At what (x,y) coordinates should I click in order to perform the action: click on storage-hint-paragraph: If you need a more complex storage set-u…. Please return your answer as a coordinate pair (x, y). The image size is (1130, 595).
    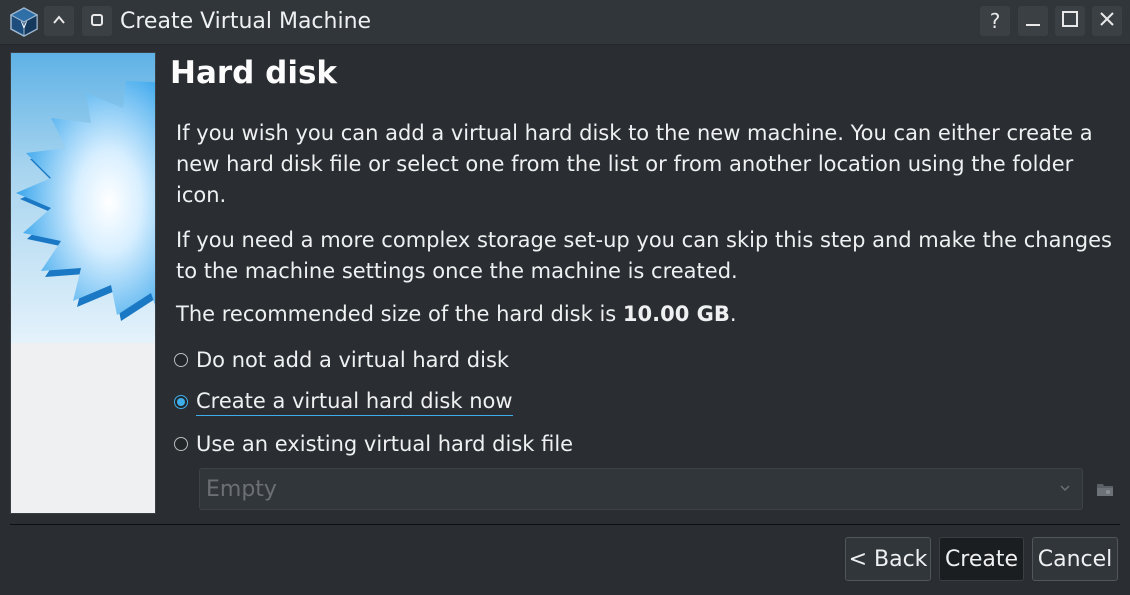
    Looking at the image, I should click on (644, 255).